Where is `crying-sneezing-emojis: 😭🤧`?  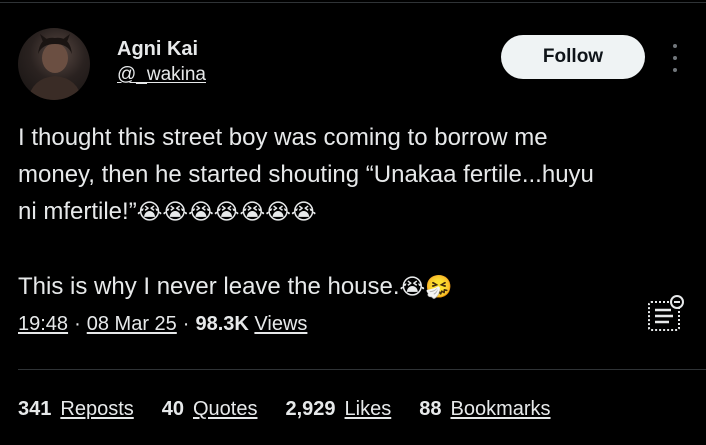 crying-sneezing-emojis: 😭🤧 is located at coordinates (426, 287).